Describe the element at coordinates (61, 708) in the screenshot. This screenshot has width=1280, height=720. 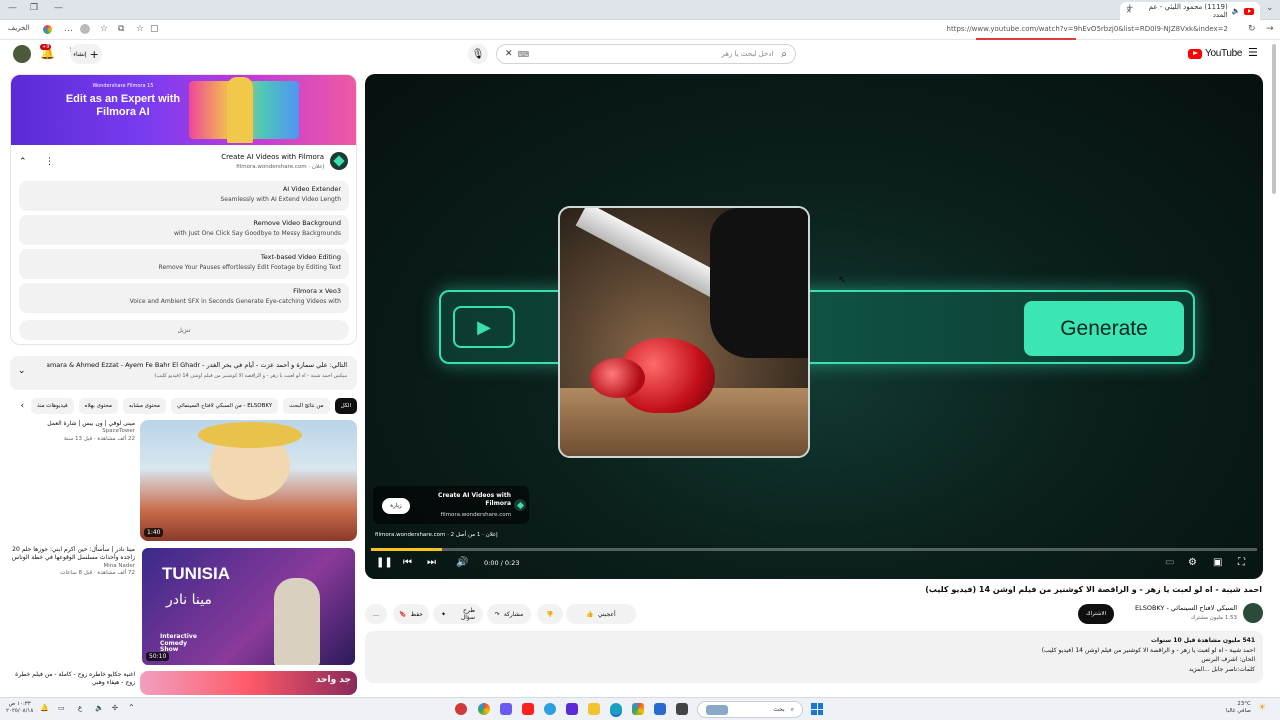
I see `display-icon: ▭` at that location.